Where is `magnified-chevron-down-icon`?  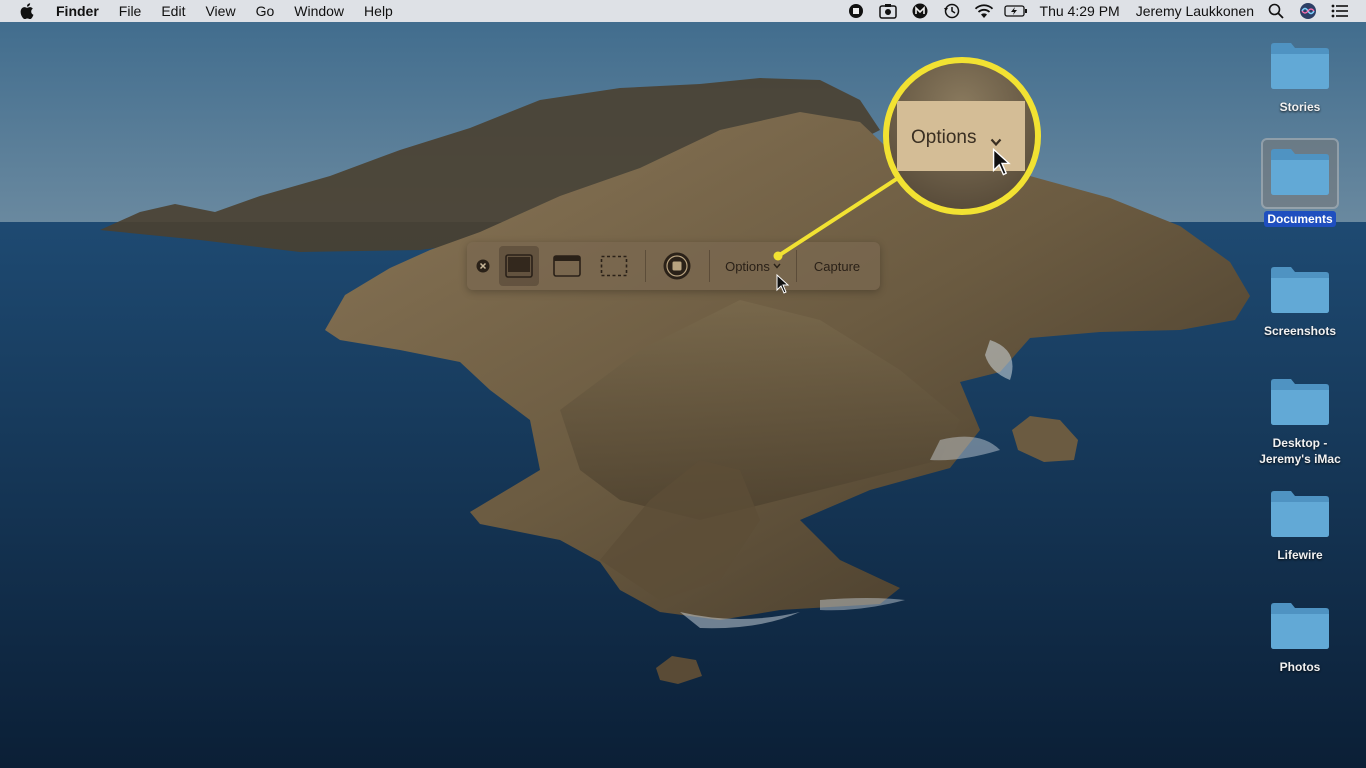 magnified-chevron-down-icon is located at coordinates (996, 142).